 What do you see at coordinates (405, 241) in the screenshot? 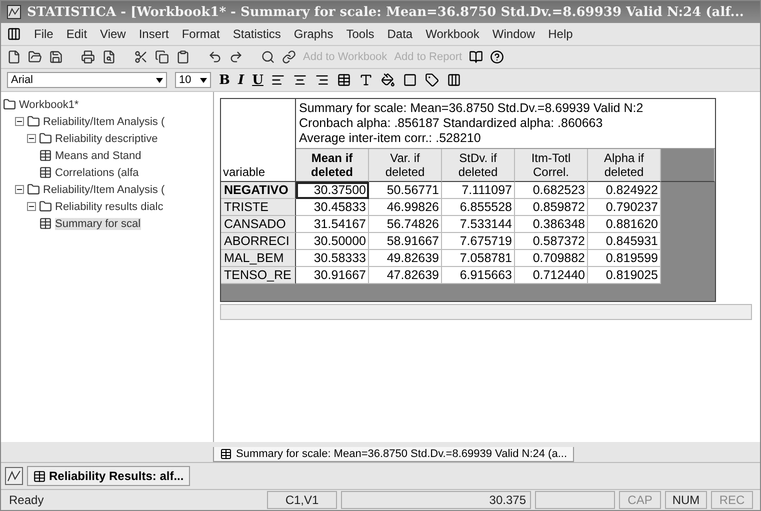
I see `table-cell: 58.91667` at bounding box center [405, 241].